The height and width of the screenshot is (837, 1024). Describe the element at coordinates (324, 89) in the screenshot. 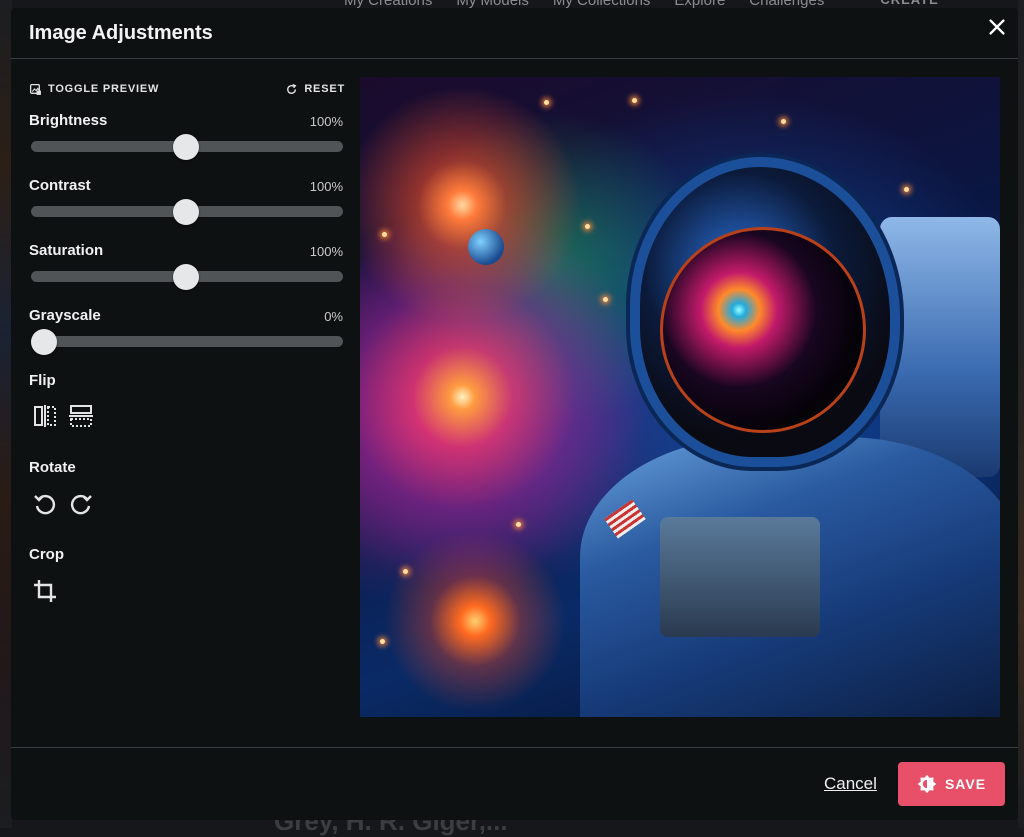

I see `reset-label: RESET` at that location.